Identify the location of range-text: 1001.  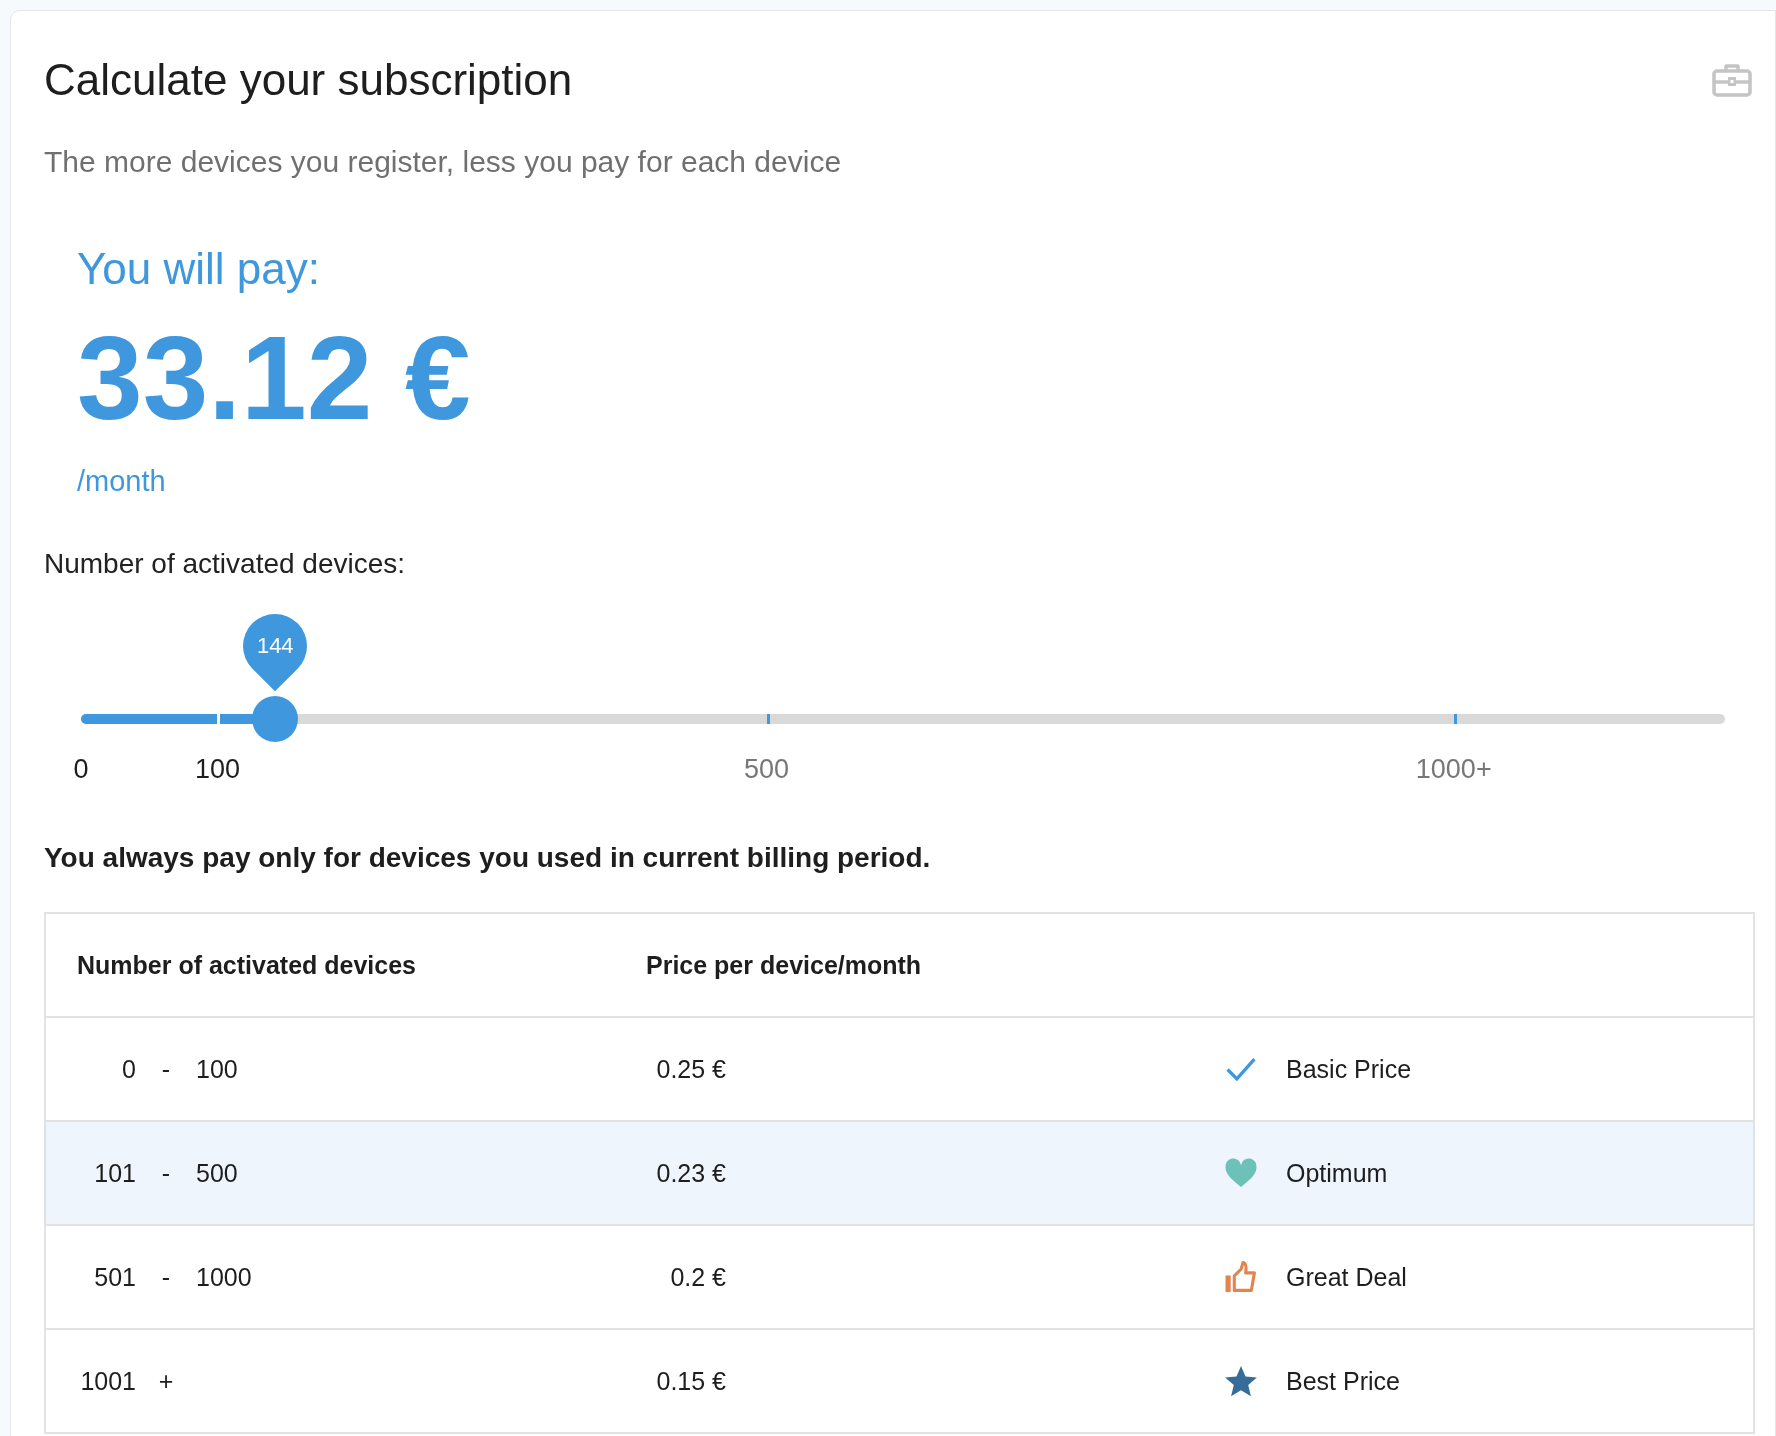
(107, 1381).